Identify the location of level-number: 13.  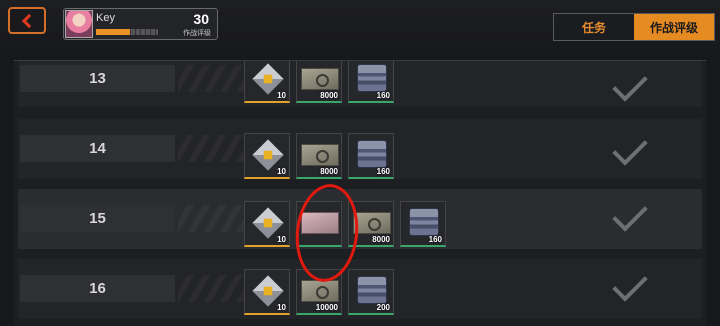
(97, 78).